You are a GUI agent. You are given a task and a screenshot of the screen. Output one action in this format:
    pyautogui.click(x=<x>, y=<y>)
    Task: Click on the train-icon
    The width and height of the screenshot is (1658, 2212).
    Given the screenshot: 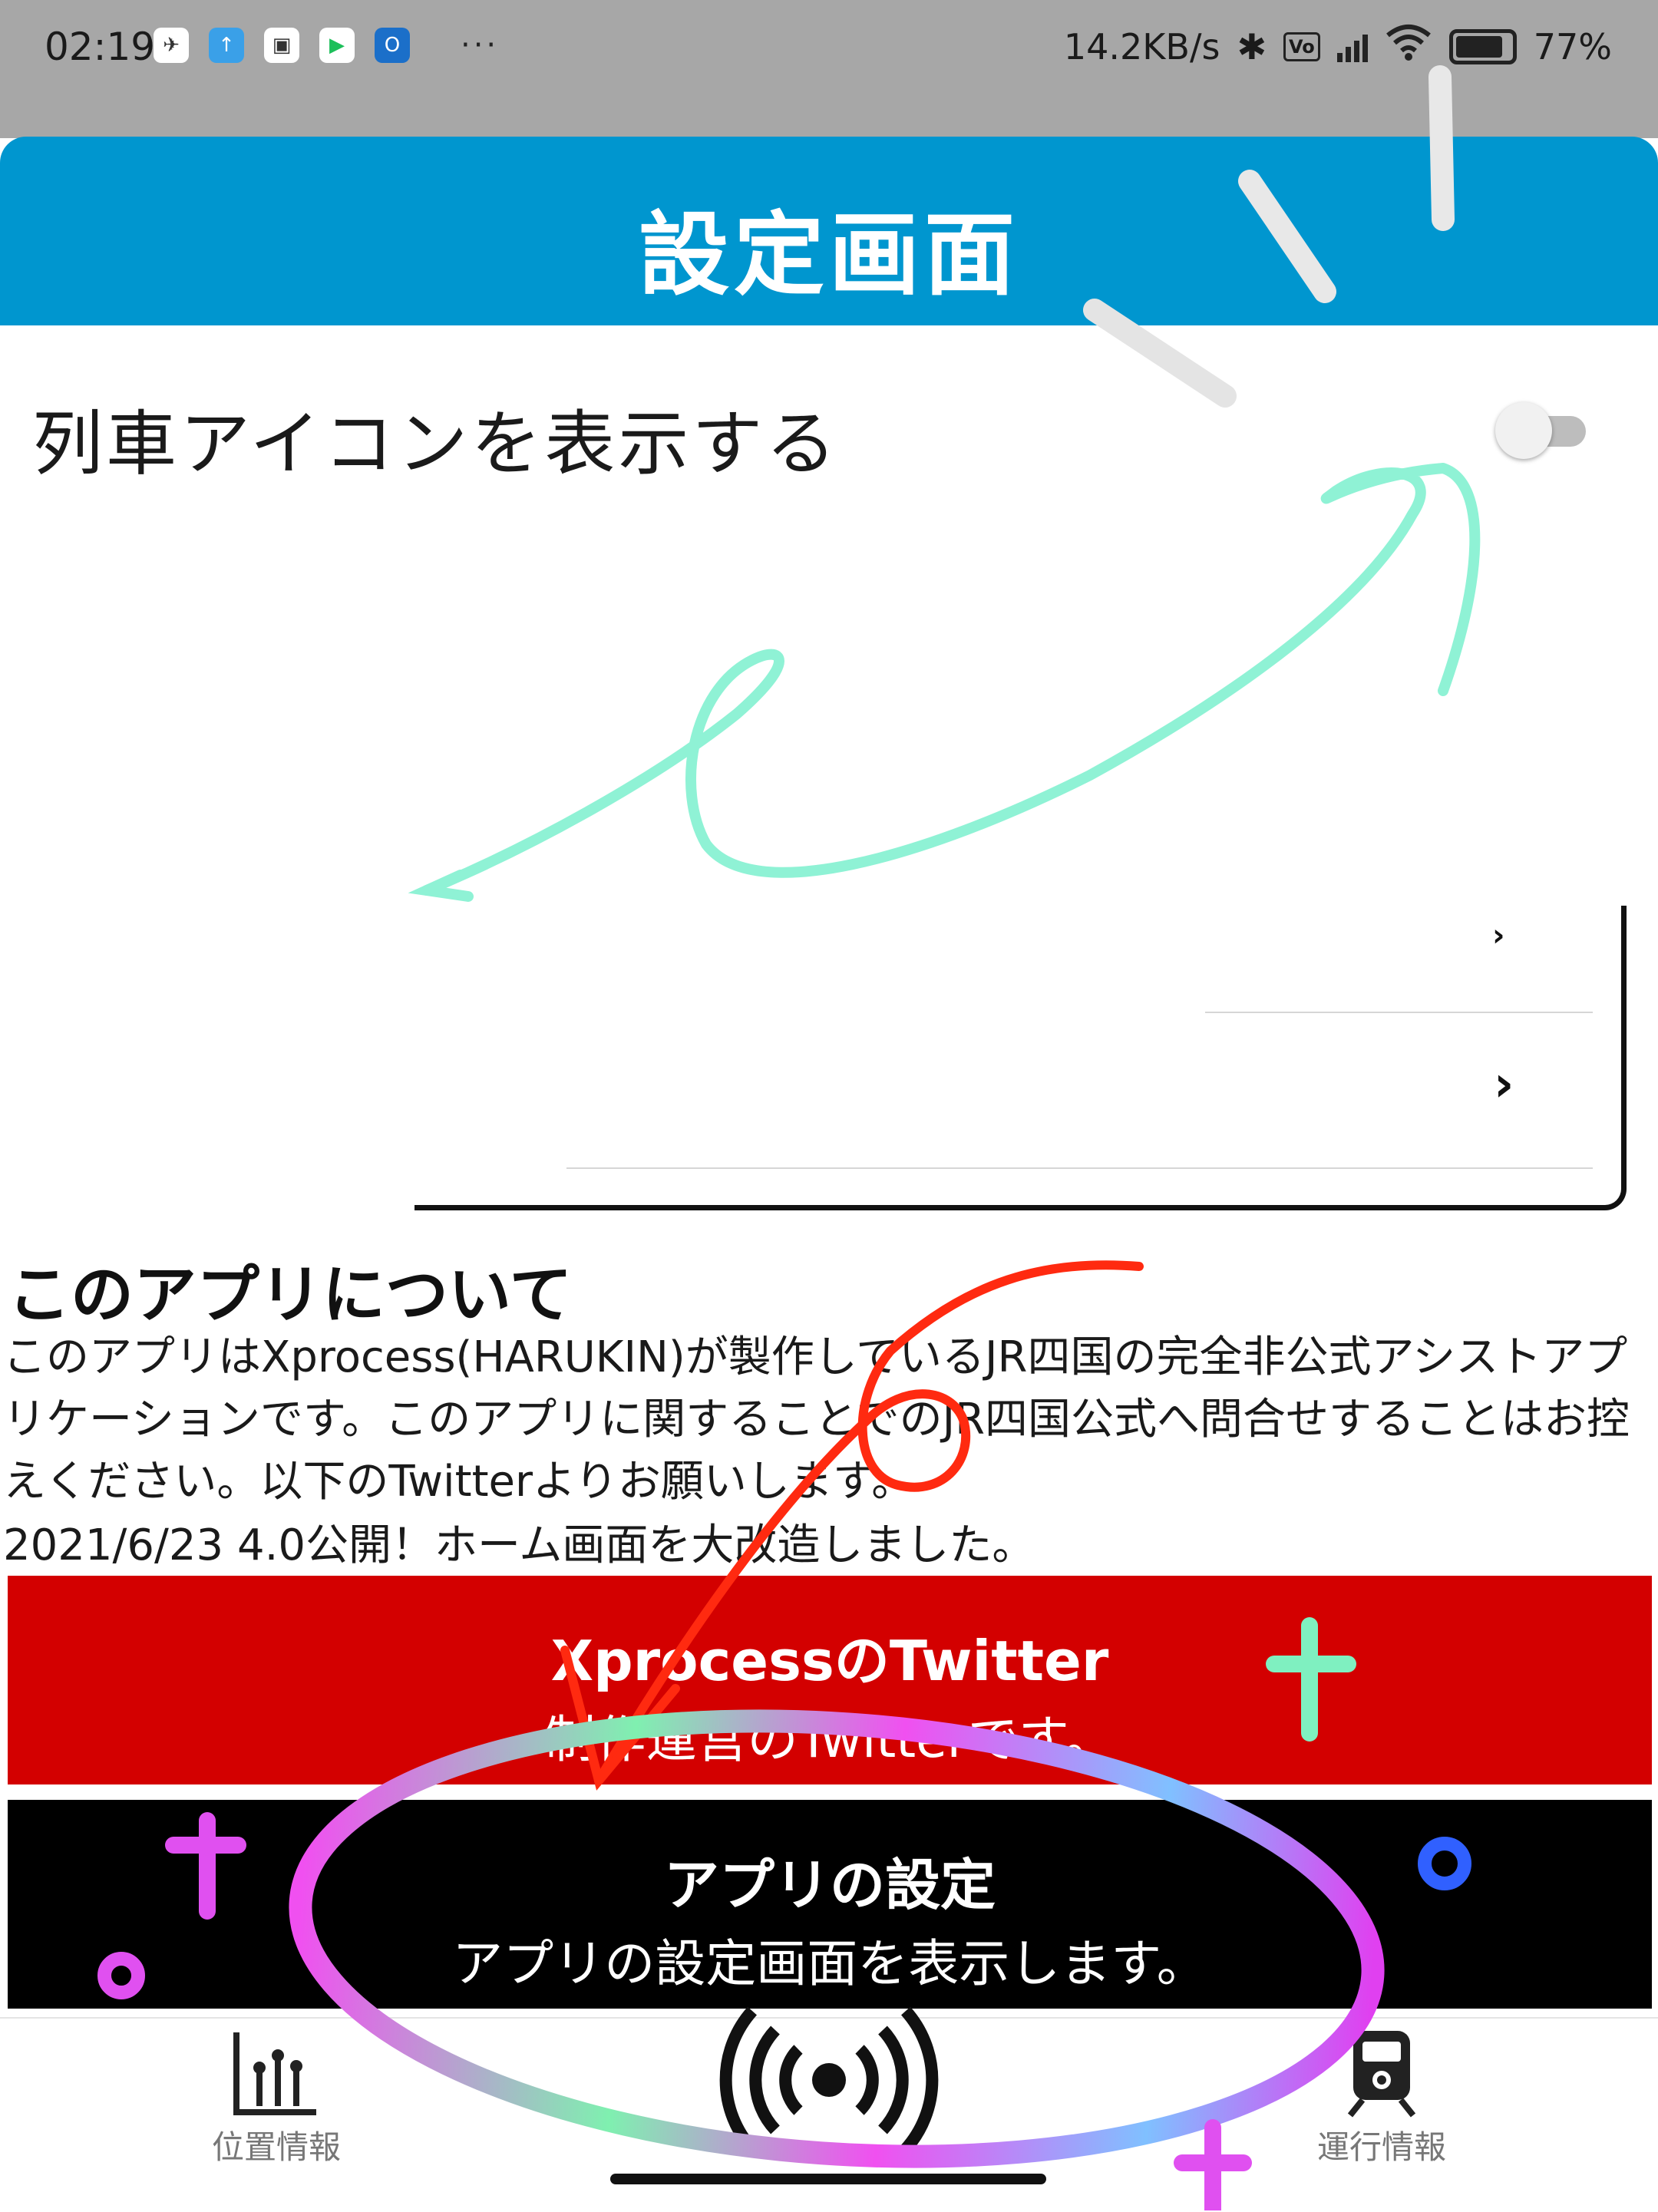 What is the action you would take?
    pyautogui.click(x=1381, y=2072)
    